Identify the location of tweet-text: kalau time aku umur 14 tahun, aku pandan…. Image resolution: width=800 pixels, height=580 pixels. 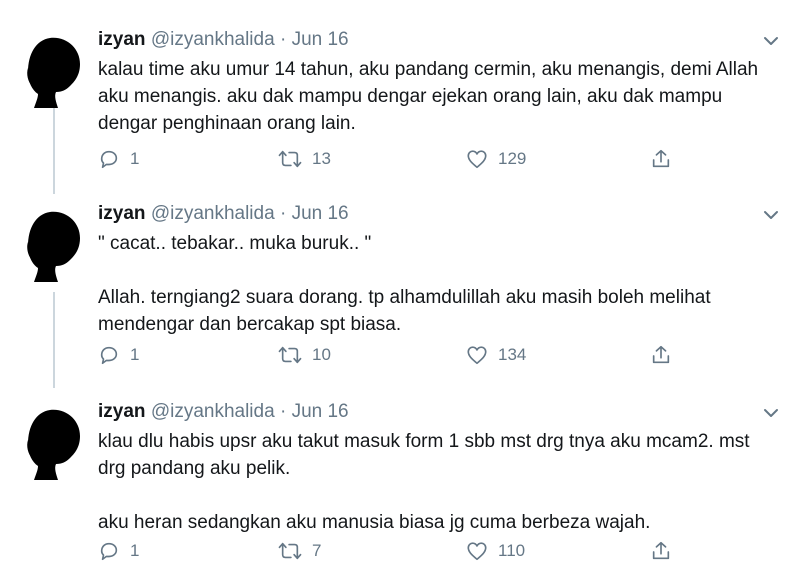
(438, 96).